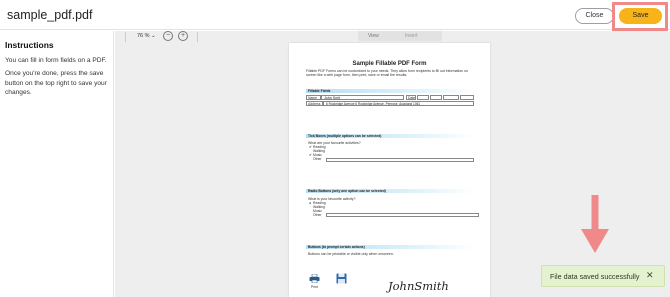 The width and height of the screenshot is (670, 297). I want to click on close-icon: ✕, so click(650, 275).